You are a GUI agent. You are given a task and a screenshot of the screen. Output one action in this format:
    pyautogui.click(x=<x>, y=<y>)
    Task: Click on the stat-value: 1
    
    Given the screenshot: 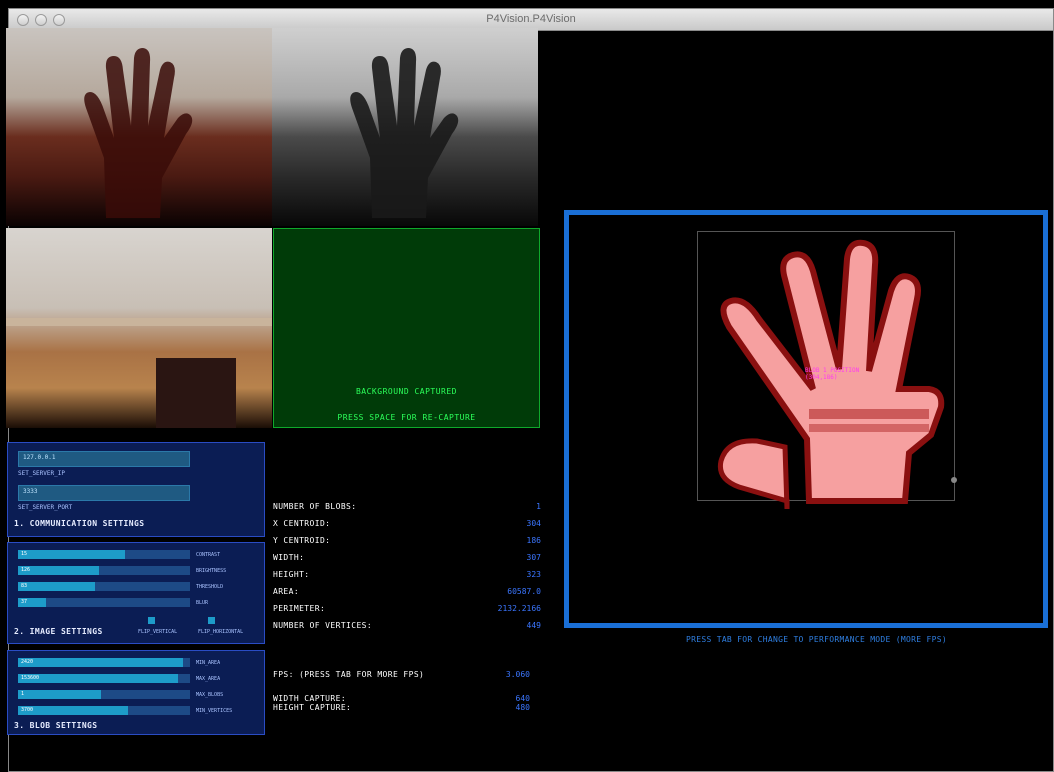 What is the action you would take?
    pyautogui.click(x=538, y=506)
    